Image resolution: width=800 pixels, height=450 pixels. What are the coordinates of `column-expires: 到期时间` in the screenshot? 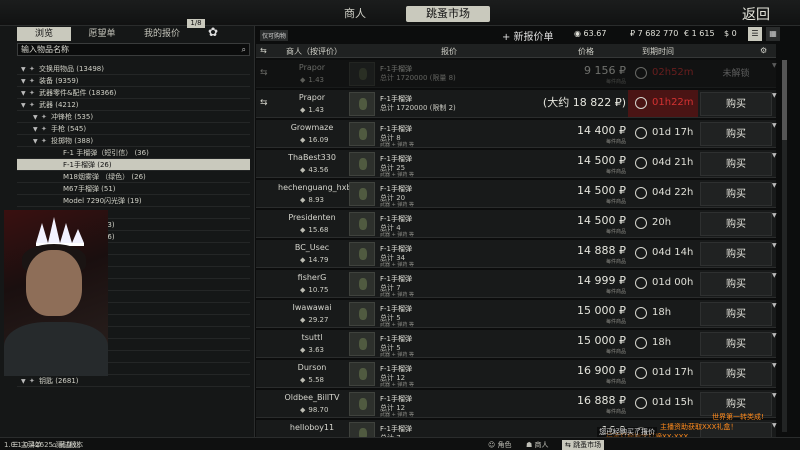 It's located at (658, 51).